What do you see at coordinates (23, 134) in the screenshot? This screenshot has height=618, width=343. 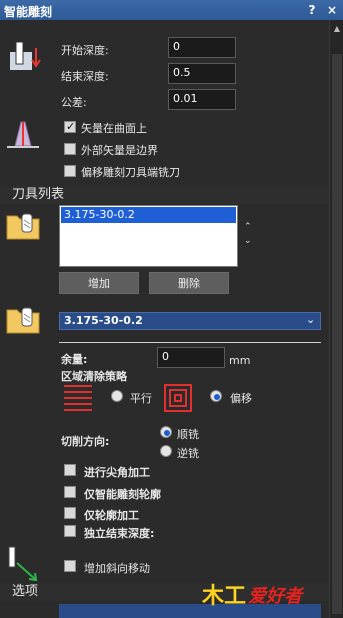 I see `vector-surface-icon` at bounding box center [23, 134].